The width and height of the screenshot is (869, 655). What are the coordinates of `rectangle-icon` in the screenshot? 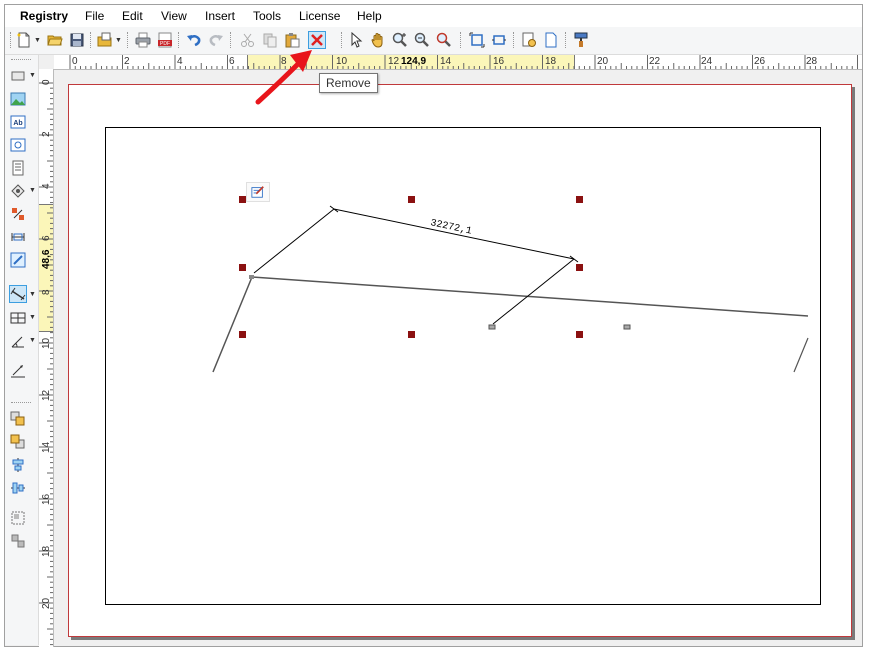 It's located at (18, 76).